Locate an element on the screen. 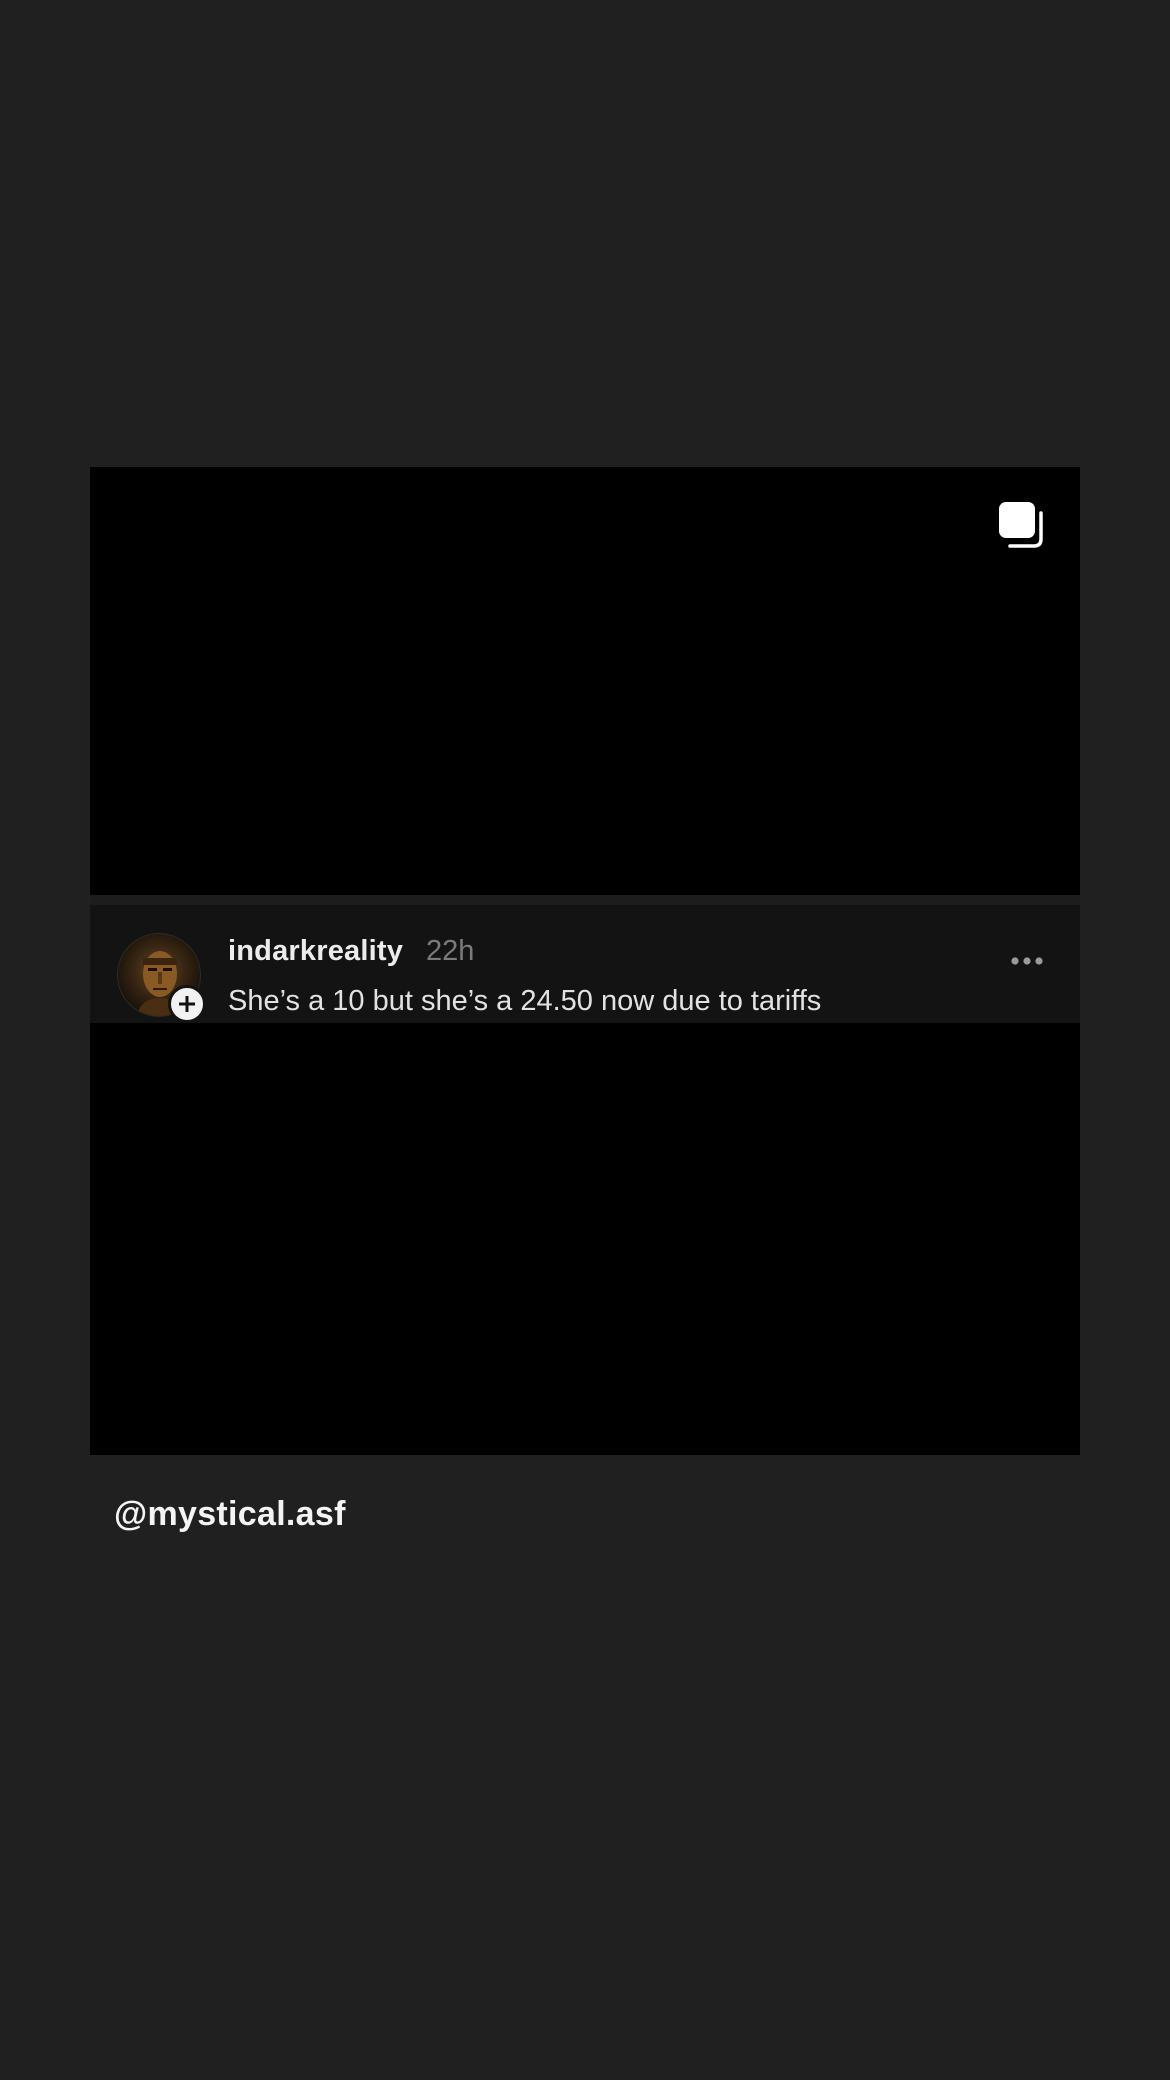 The image size is (1170, 2080). timestamp: 22h is located at coordinates (450, 951).